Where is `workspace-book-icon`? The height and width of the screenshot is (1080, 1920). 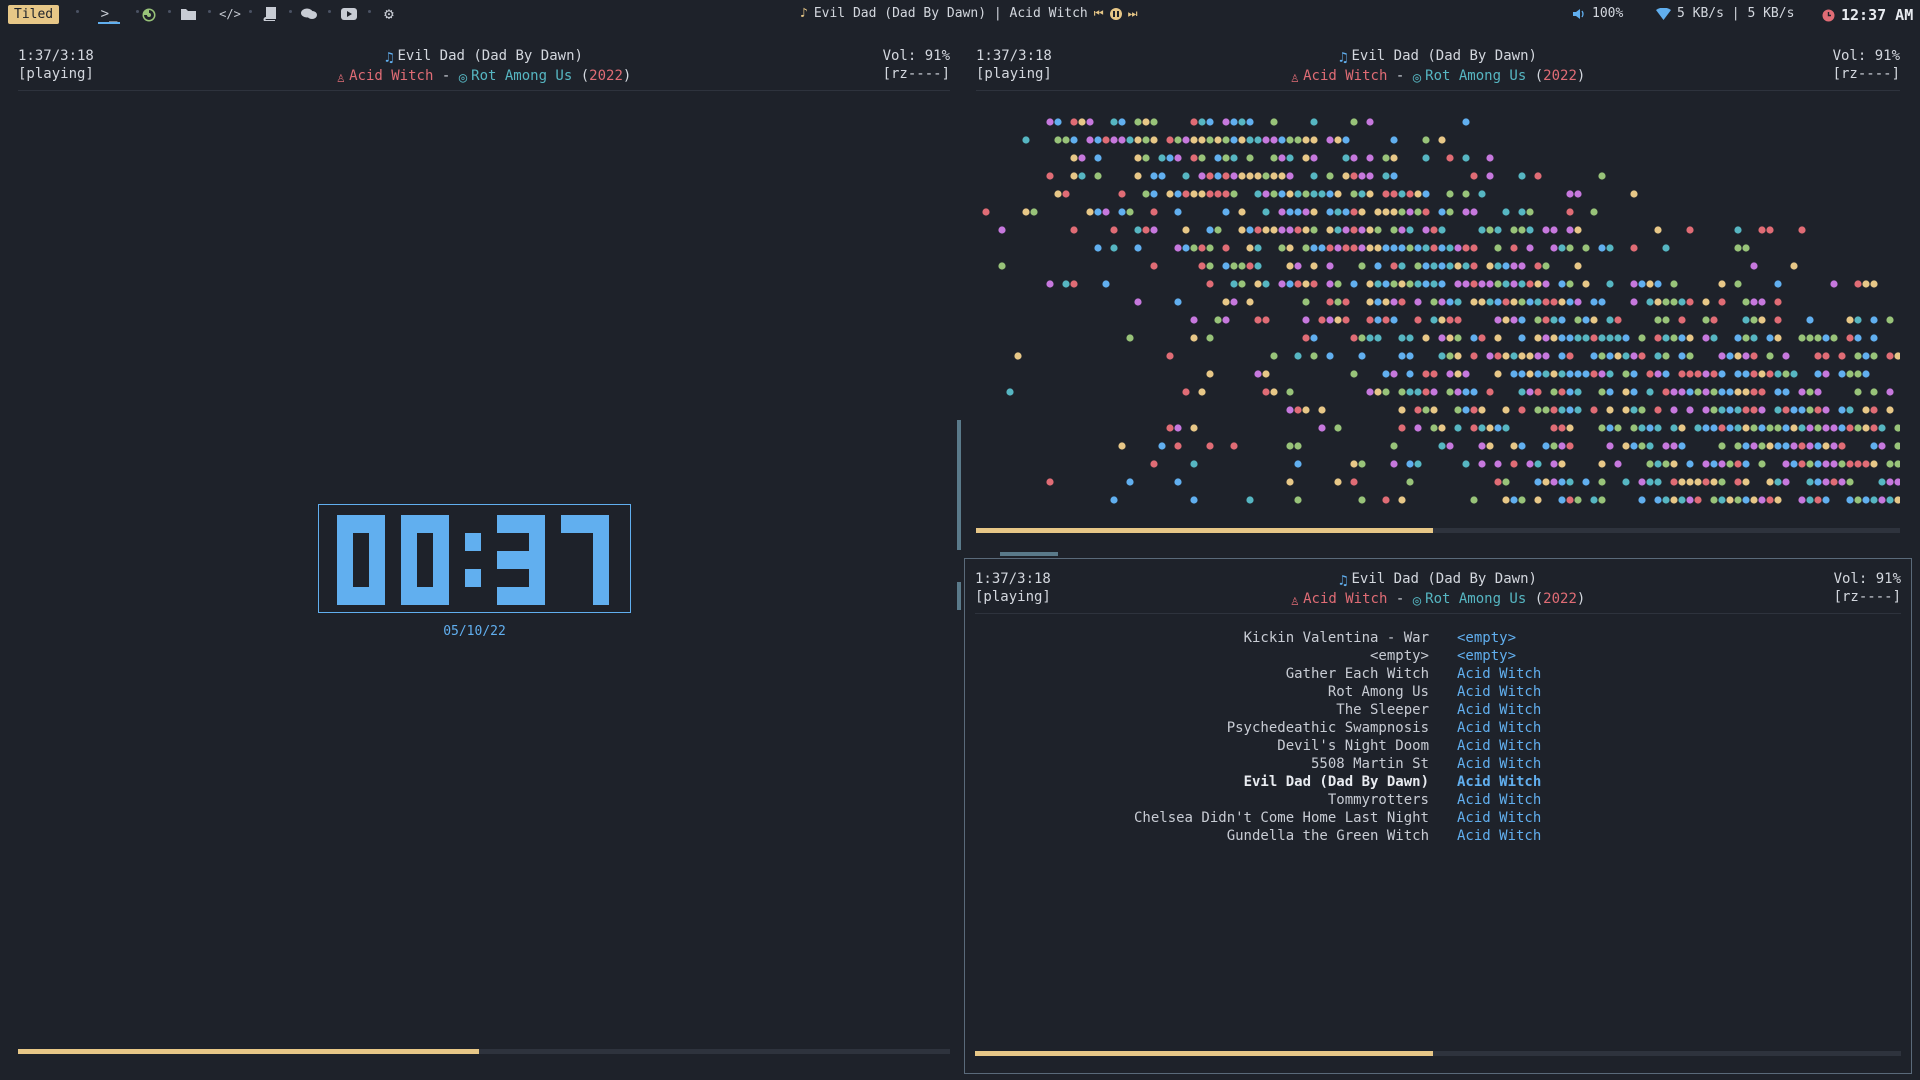
workspace-book-icon is located at coordinates (270, 14).